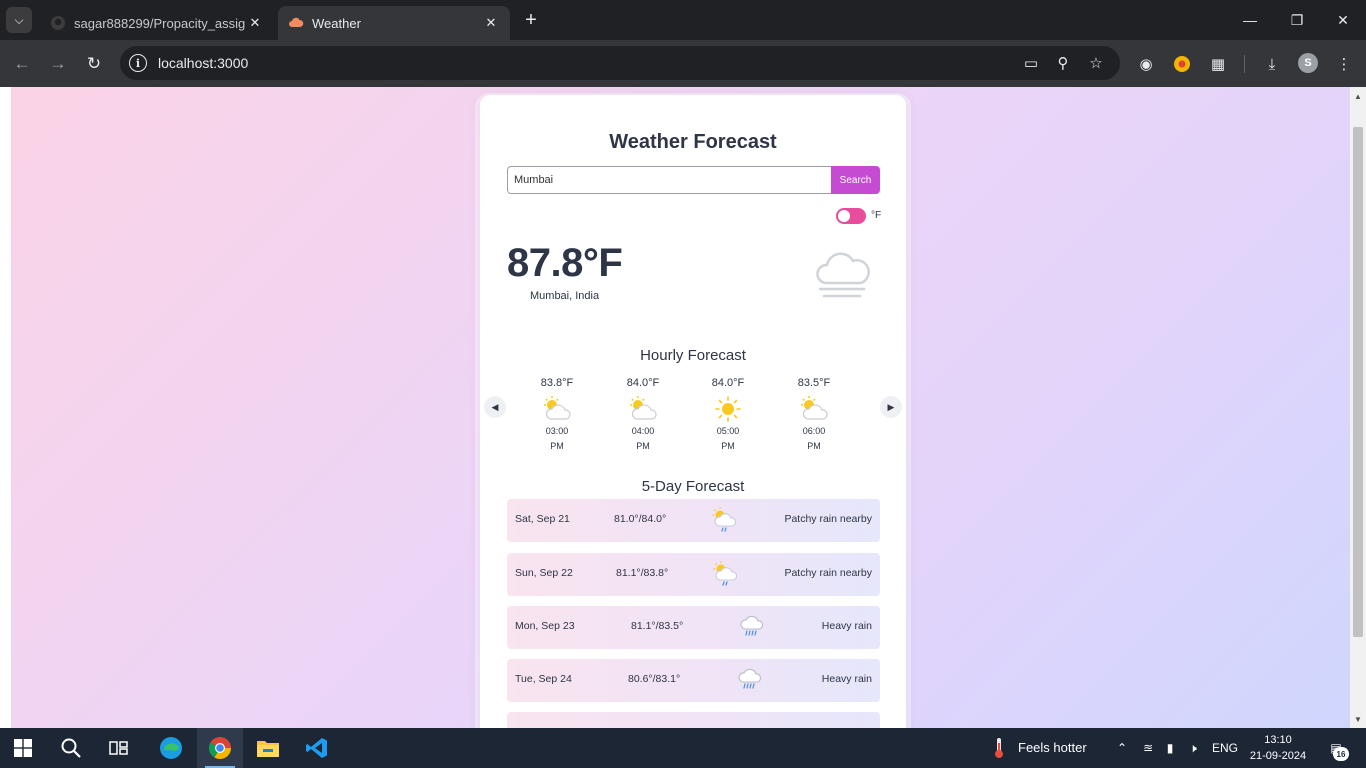  I want to click on hourly-temp: 83.5°F, so click(814, 383).